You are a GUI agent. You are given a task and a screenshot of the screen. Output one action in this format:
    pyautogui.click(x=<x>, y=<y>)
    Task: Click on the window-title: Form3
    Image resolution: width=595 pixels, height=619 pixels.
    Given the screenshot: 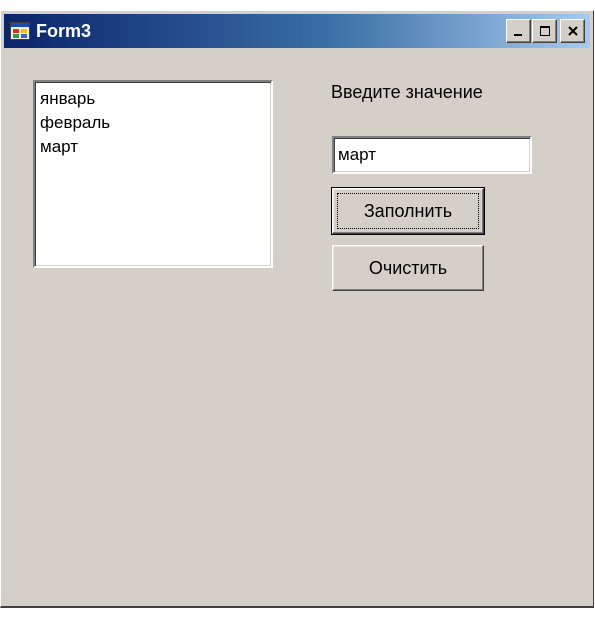 What is the action you would take?
    pyautogui.click(x=64, y=31)
    